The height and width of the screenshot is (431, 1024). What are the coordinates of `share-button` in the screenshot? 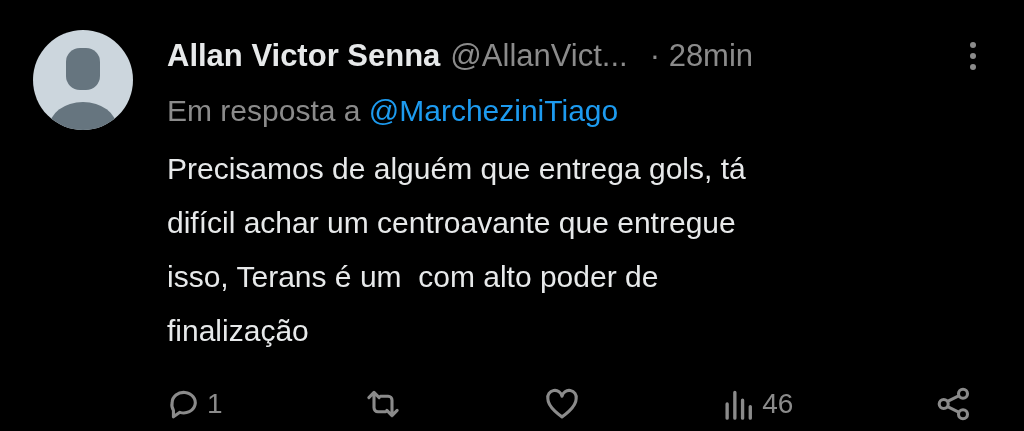 It's located at (954, 404).